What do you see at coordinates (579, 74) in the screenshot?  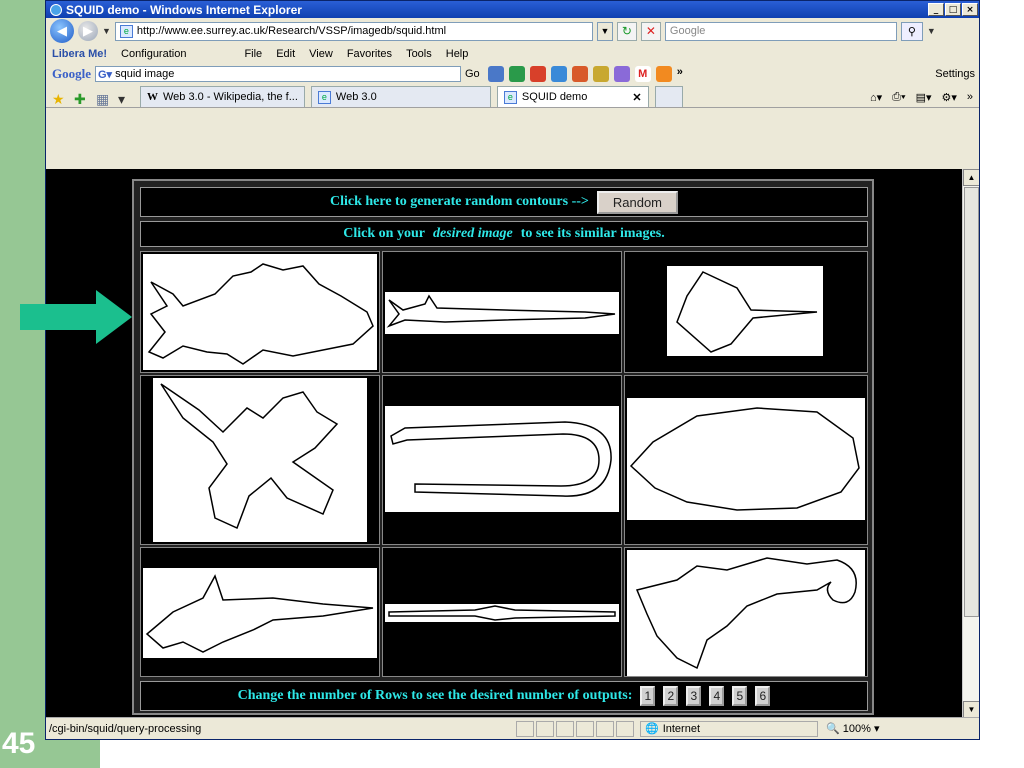 I see `scholar-icon` at bounding box center [579, 74].